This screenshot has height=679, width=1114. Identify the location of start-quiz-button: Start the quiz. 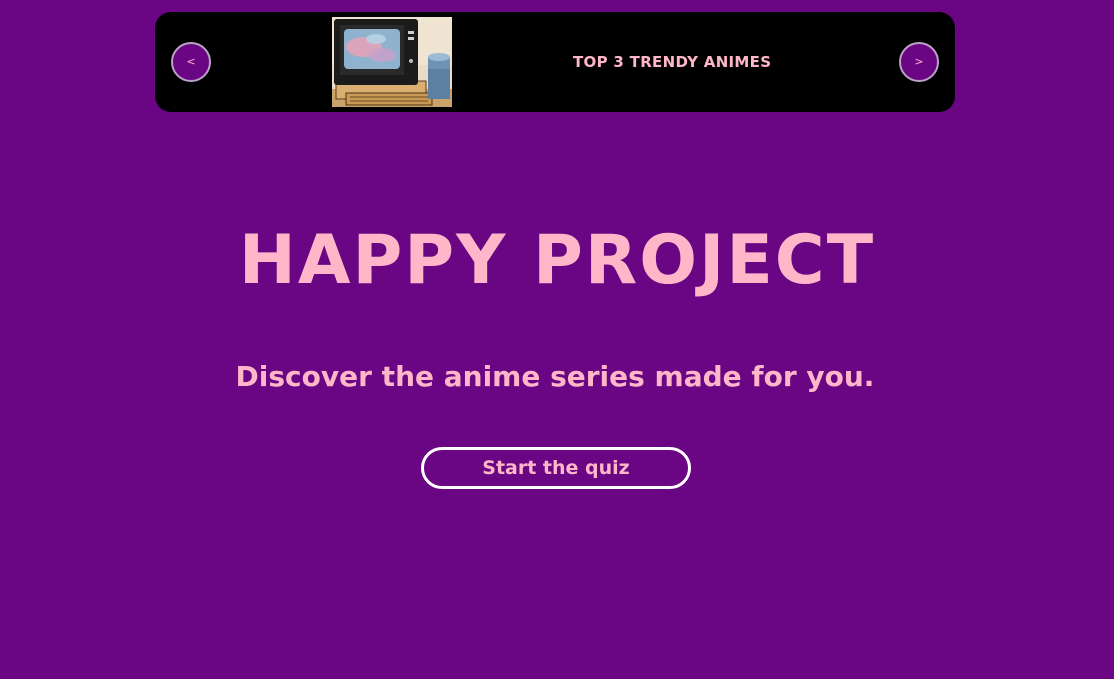
(556, 468).